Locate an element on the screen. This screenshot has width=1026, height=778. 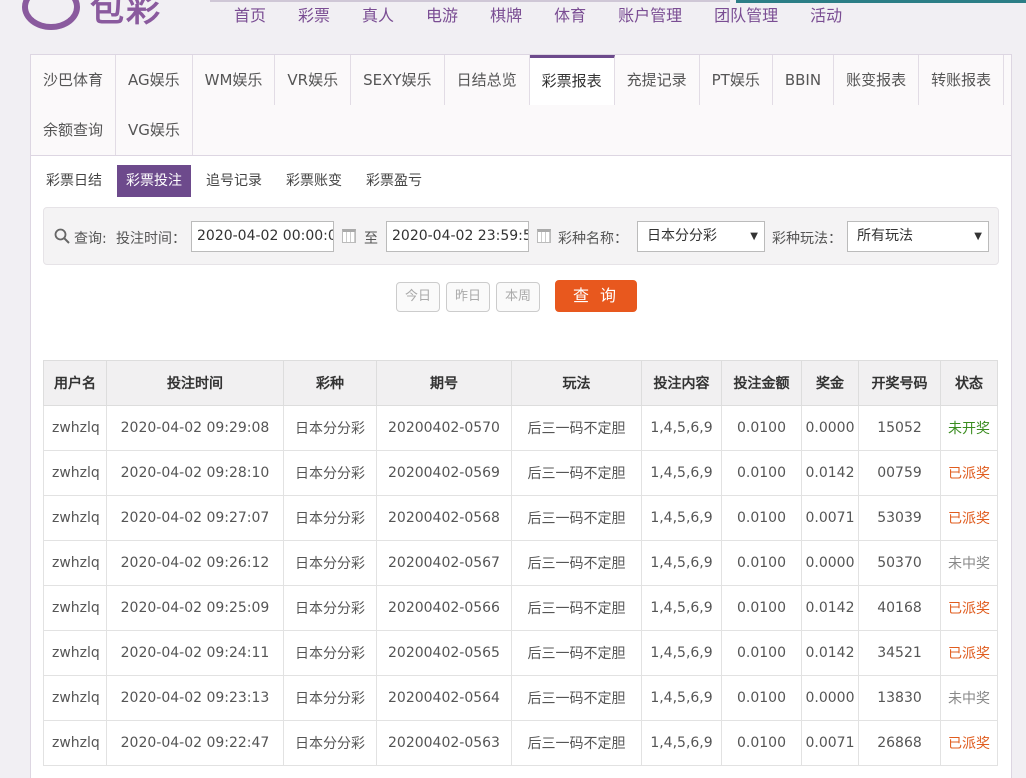
tab-vg: VG娱乐 is located at coordinates (154, 130).